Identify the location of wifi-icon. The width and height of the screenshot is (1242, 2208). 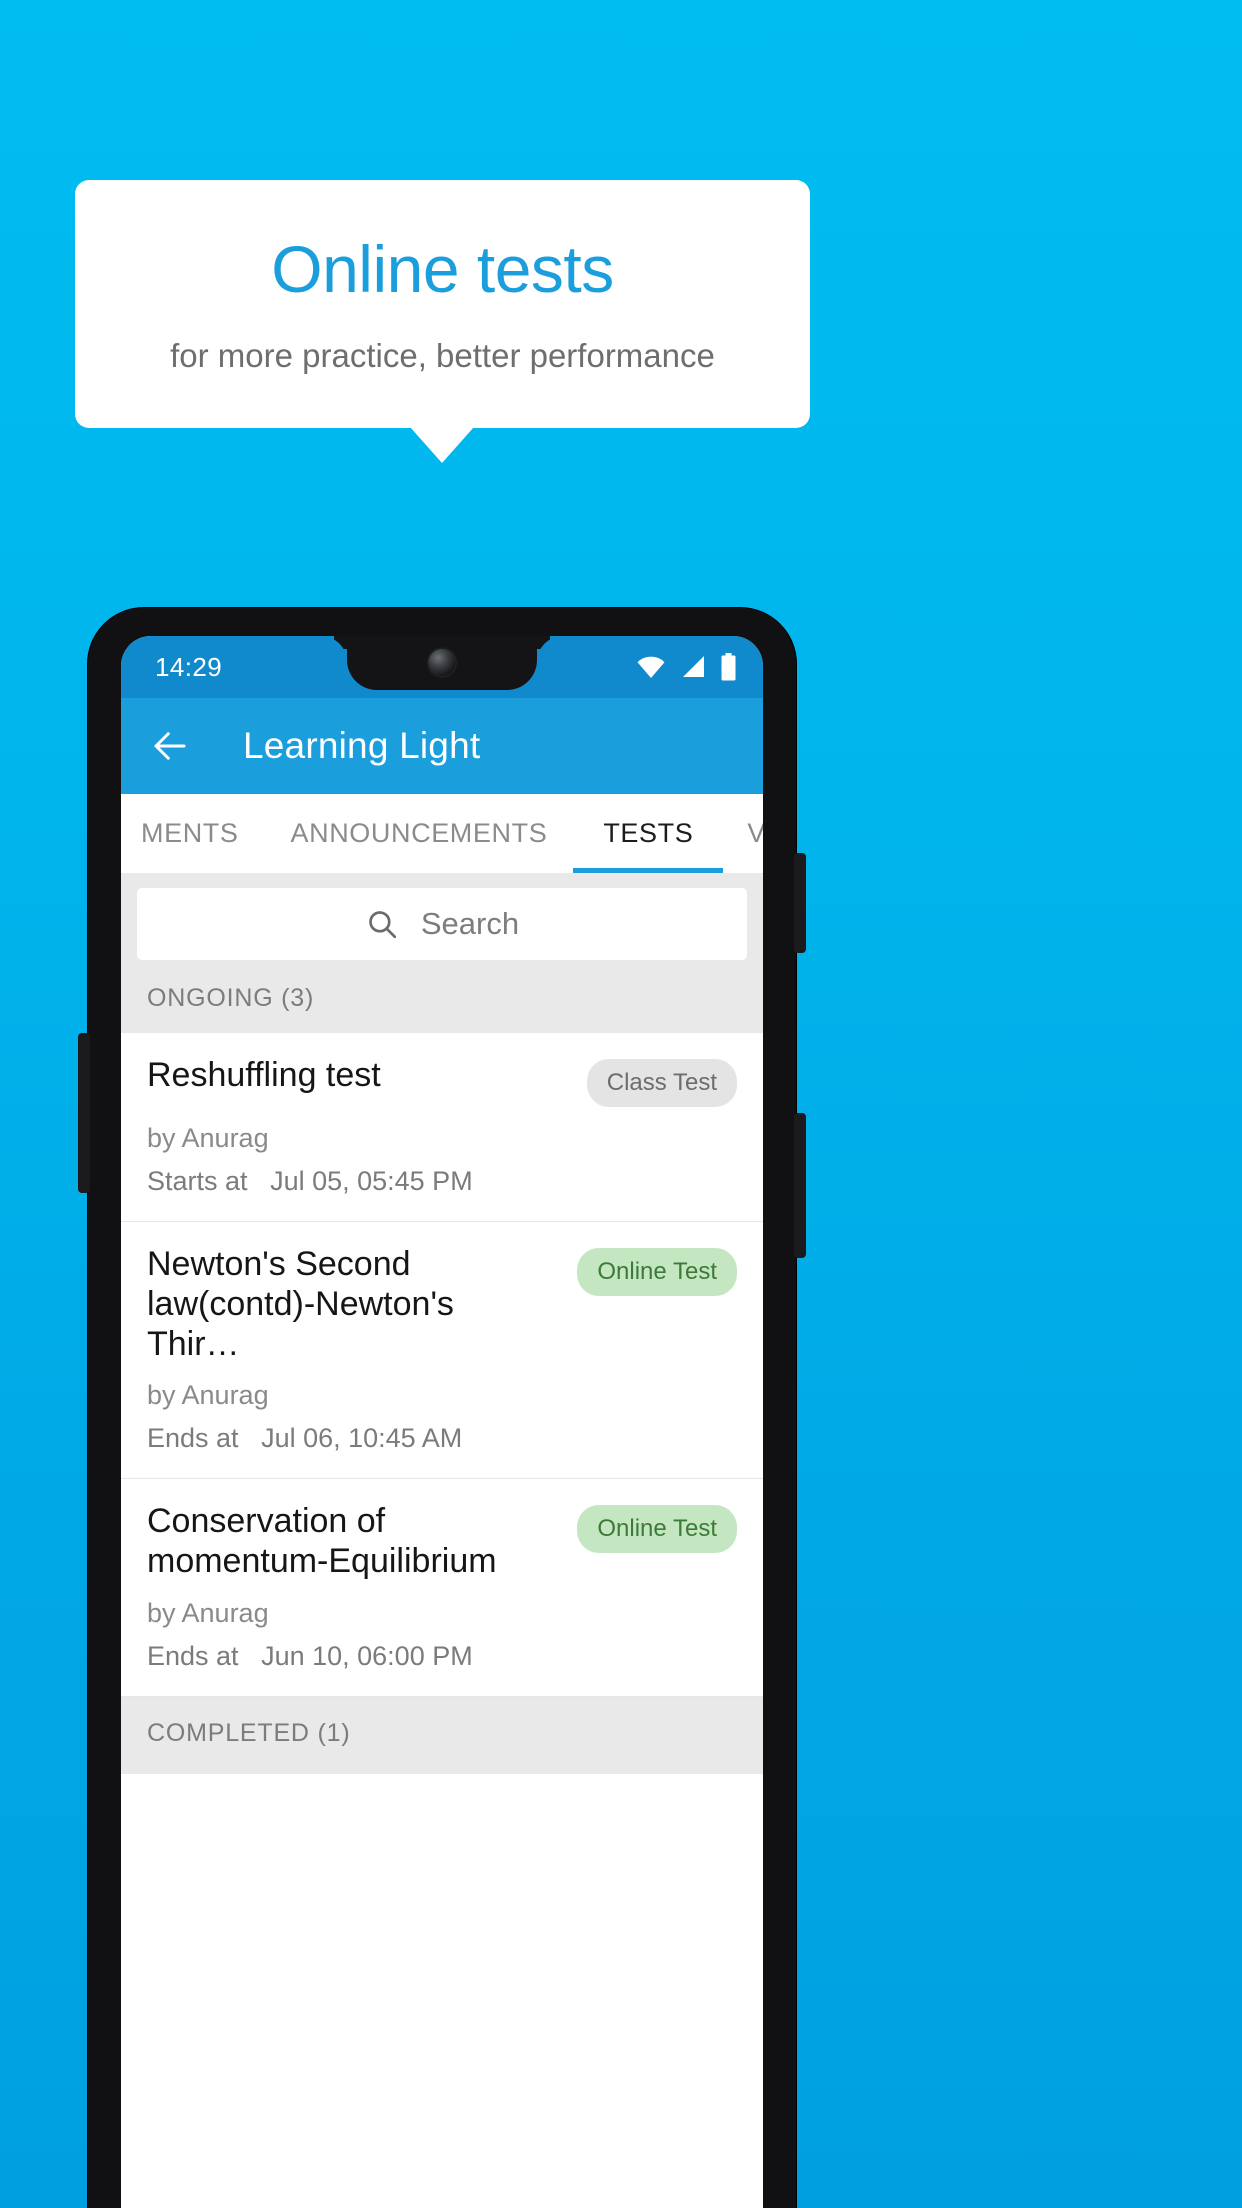
(651, 667).